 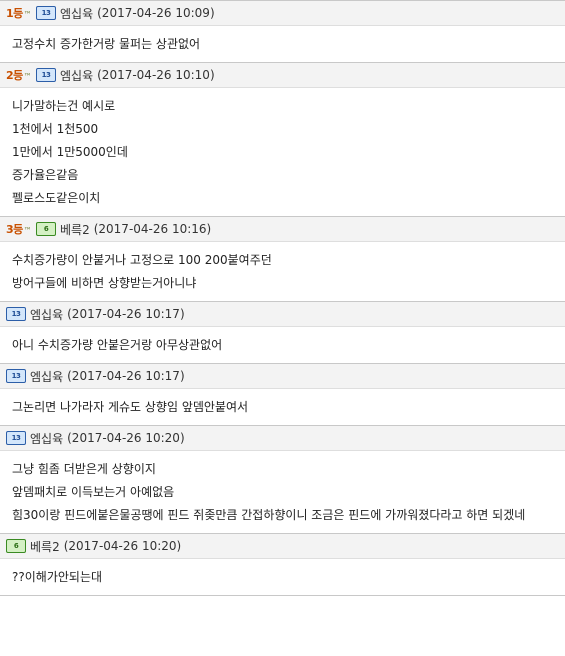 I want to click on comment-text-line: 앞뎀패치로 이득보는거 아예없음, so click(x=93, y=492).